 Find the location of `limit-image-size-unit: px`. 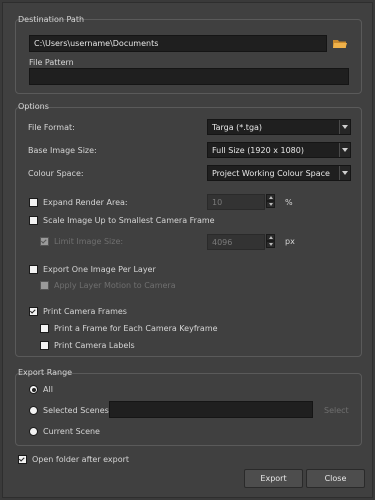

limit-image-size-unit: px is located at coordinates (290, 241).